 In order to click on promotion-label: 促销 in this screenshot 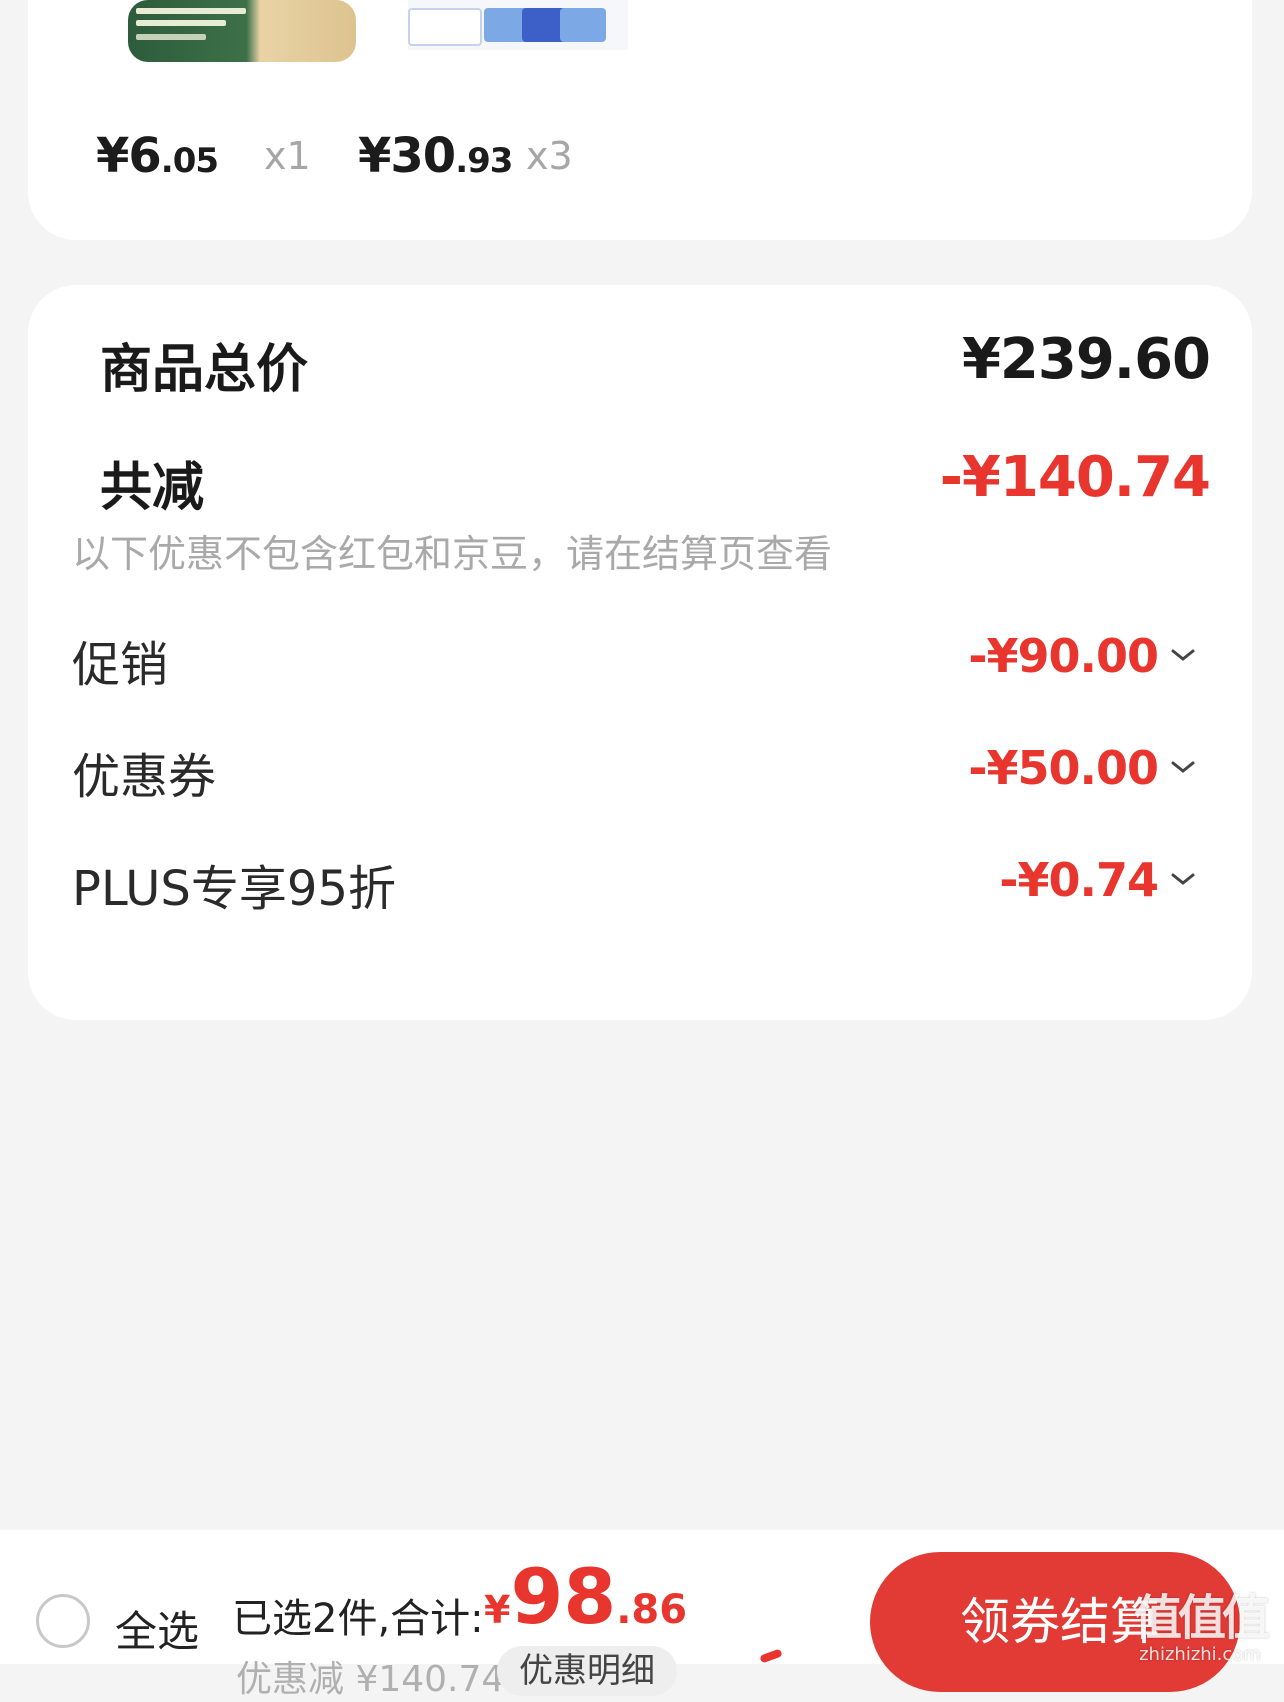, I will do `click(120, 665)`.